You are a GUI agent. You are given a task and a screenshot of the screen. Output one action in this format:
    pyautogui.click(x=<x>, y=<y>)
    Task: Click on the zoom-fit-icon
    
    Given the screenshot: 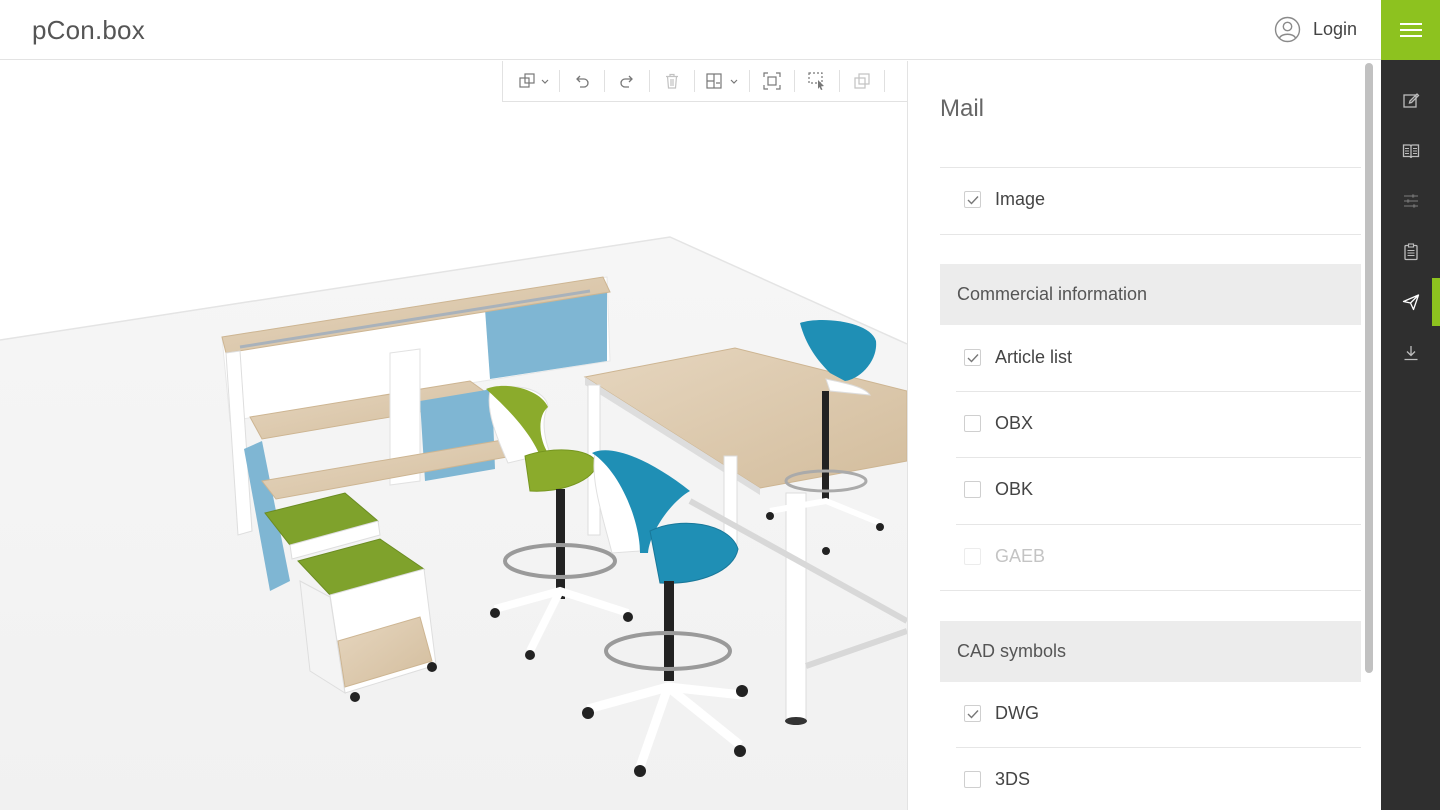 What is the action you would take?
    pyautogui.click(x=772, y=81)
    